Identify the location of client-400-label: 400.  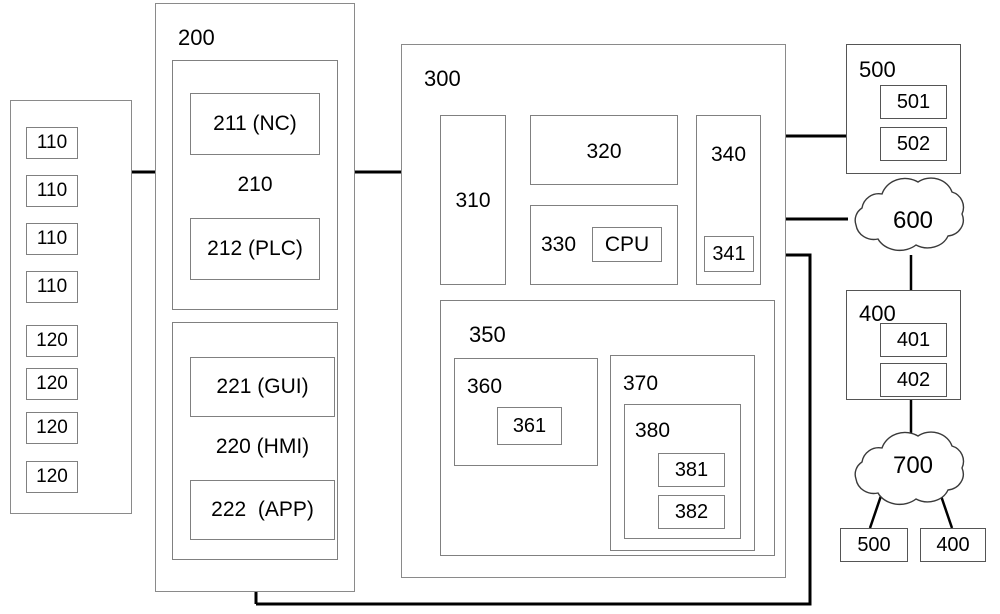
(953, 545).